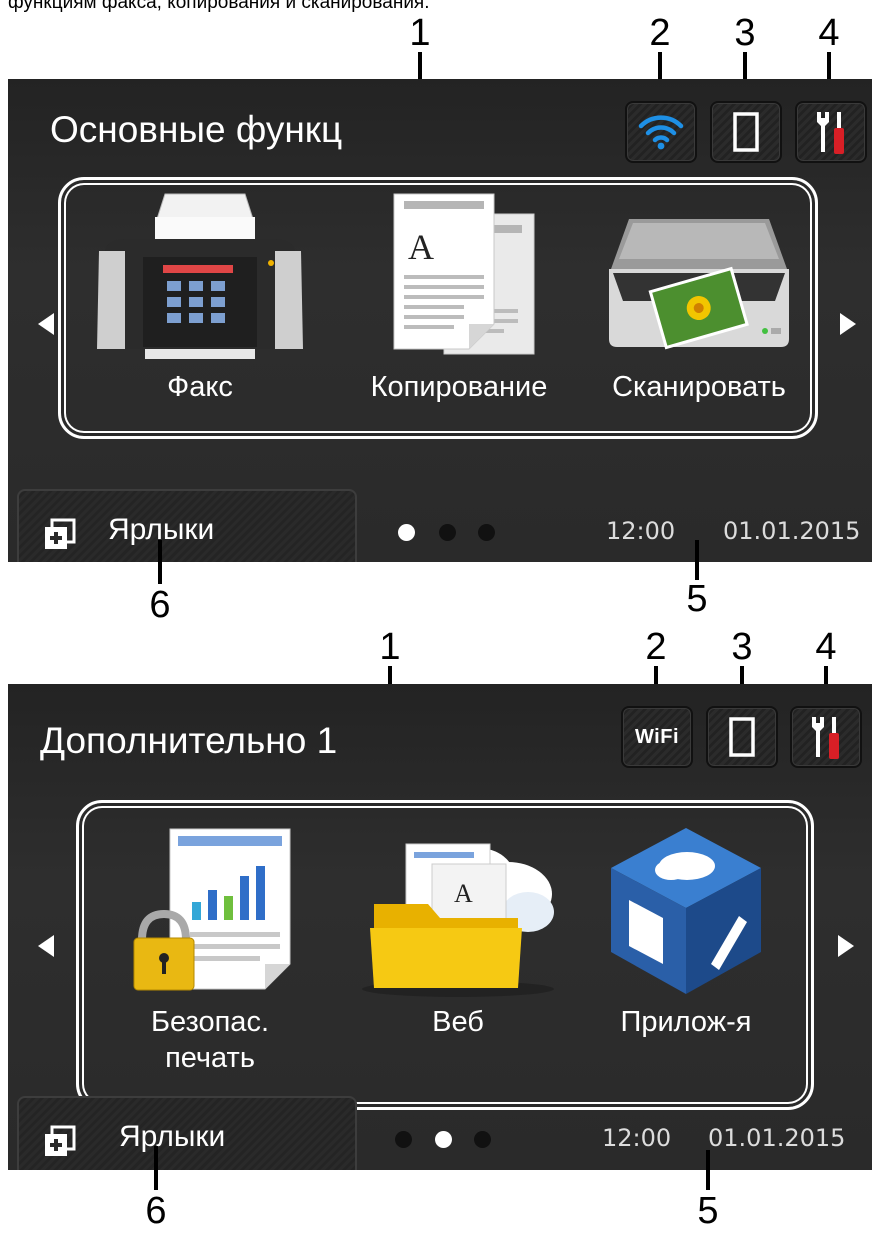  Describe the element at coordinates (464, 274) in the screenshot. I see `copy-icon: A` at that location.